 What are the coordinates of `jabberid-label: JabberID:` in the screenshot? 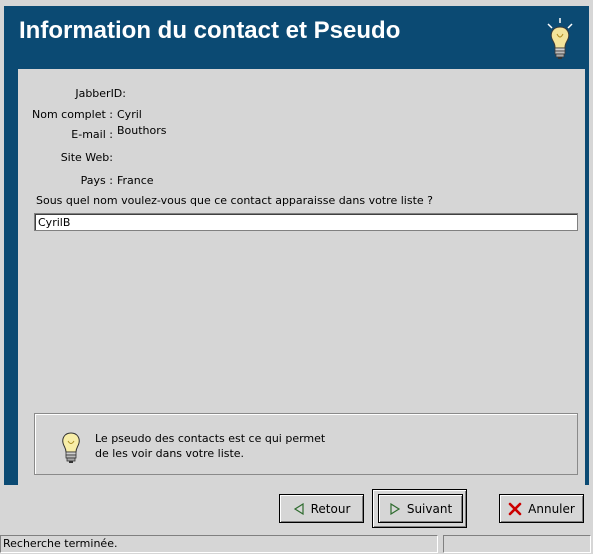 It's located at (100, 93).